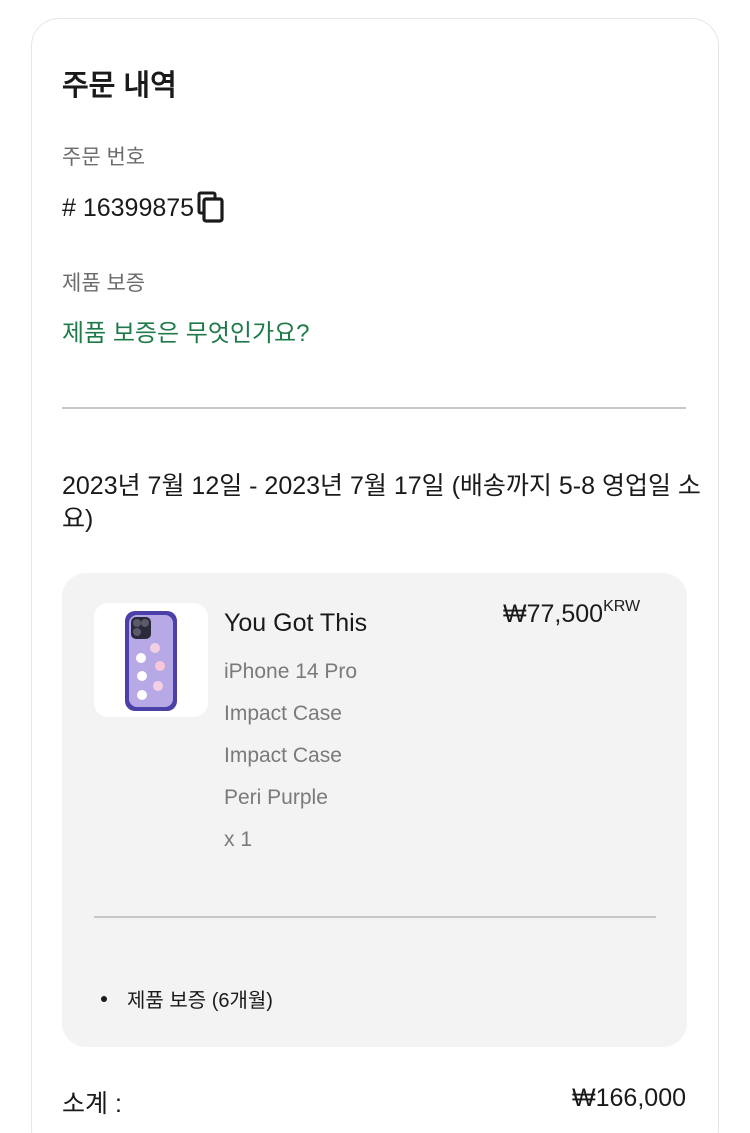  Describe the element at coordinates (119, 86) in the screenshot. I see `page-title: 주문 내역` at that location.